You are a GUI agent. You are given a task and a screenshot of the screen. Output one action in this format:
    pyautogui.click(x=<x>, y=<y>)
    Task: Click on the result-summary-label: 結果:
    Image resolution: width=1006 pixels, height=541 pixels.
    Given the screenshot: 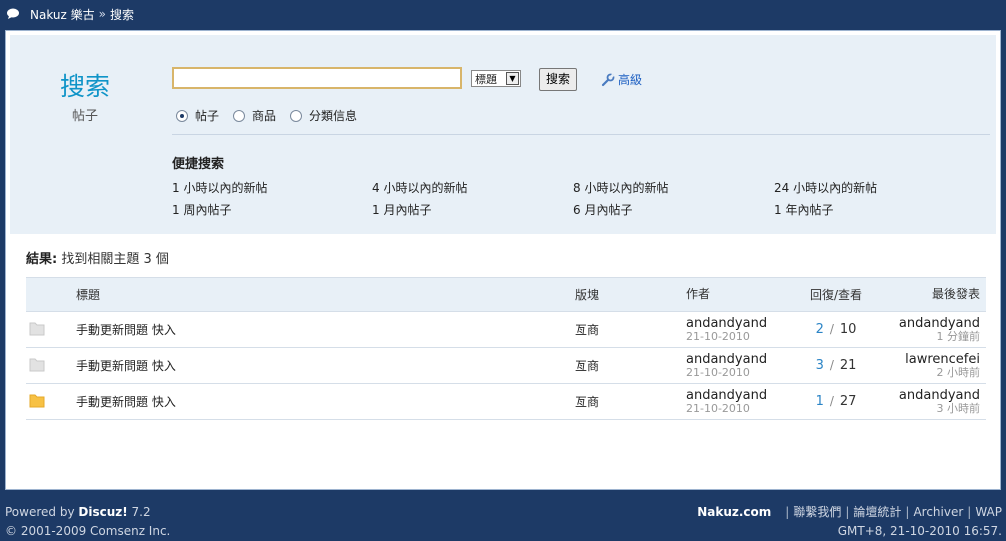 What is the action you would take?
    pyautogui.click(x=42, y=259)
    